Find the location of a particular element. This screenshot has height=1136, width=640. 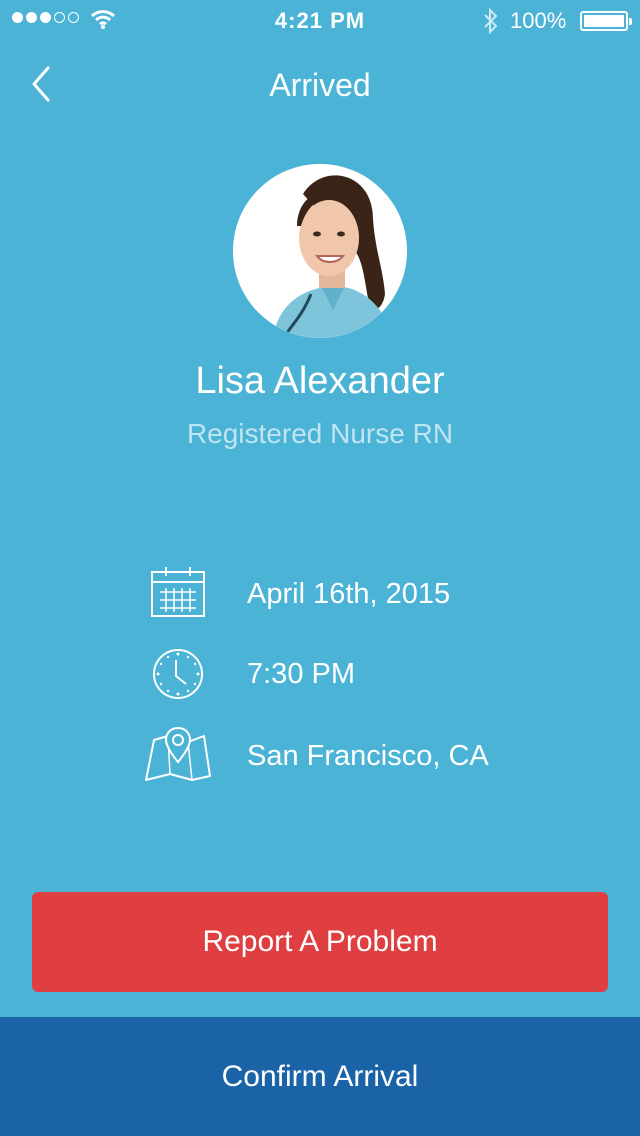

map-pin-icon is located at coordinates (178, 753).